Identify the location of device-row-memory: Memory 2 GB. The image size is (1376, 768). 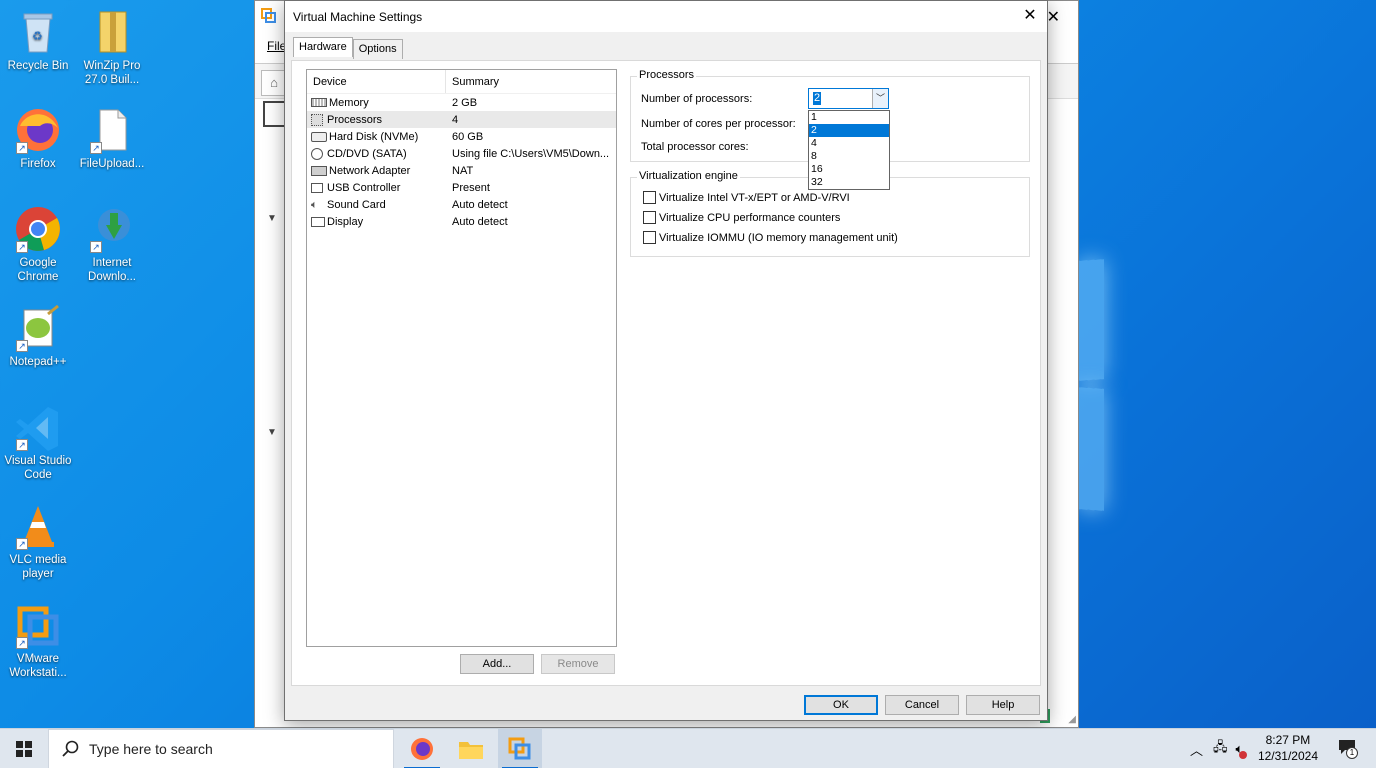
(461, 102).